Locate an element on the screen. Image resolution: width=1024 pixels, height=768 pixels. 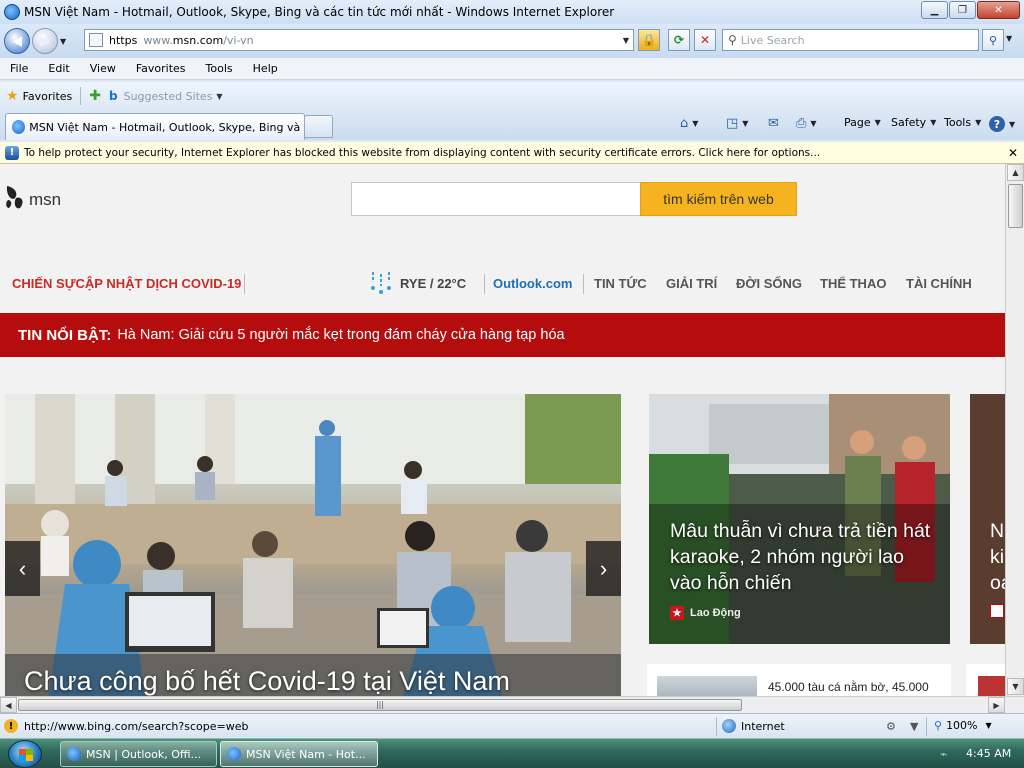
back-button: ◀ is located at coordinates (17, 41).